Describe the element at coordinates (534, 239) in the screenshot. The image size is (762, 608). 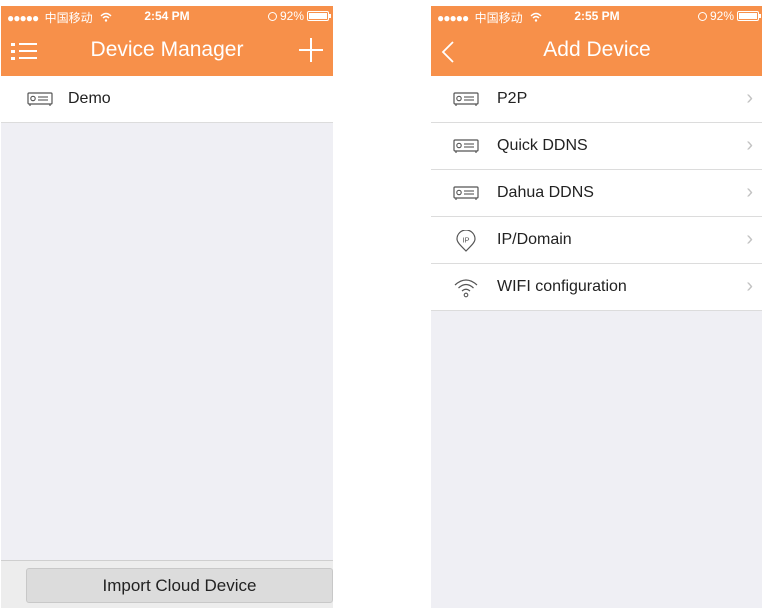
I see `option-label: IP/Domain` at that location.